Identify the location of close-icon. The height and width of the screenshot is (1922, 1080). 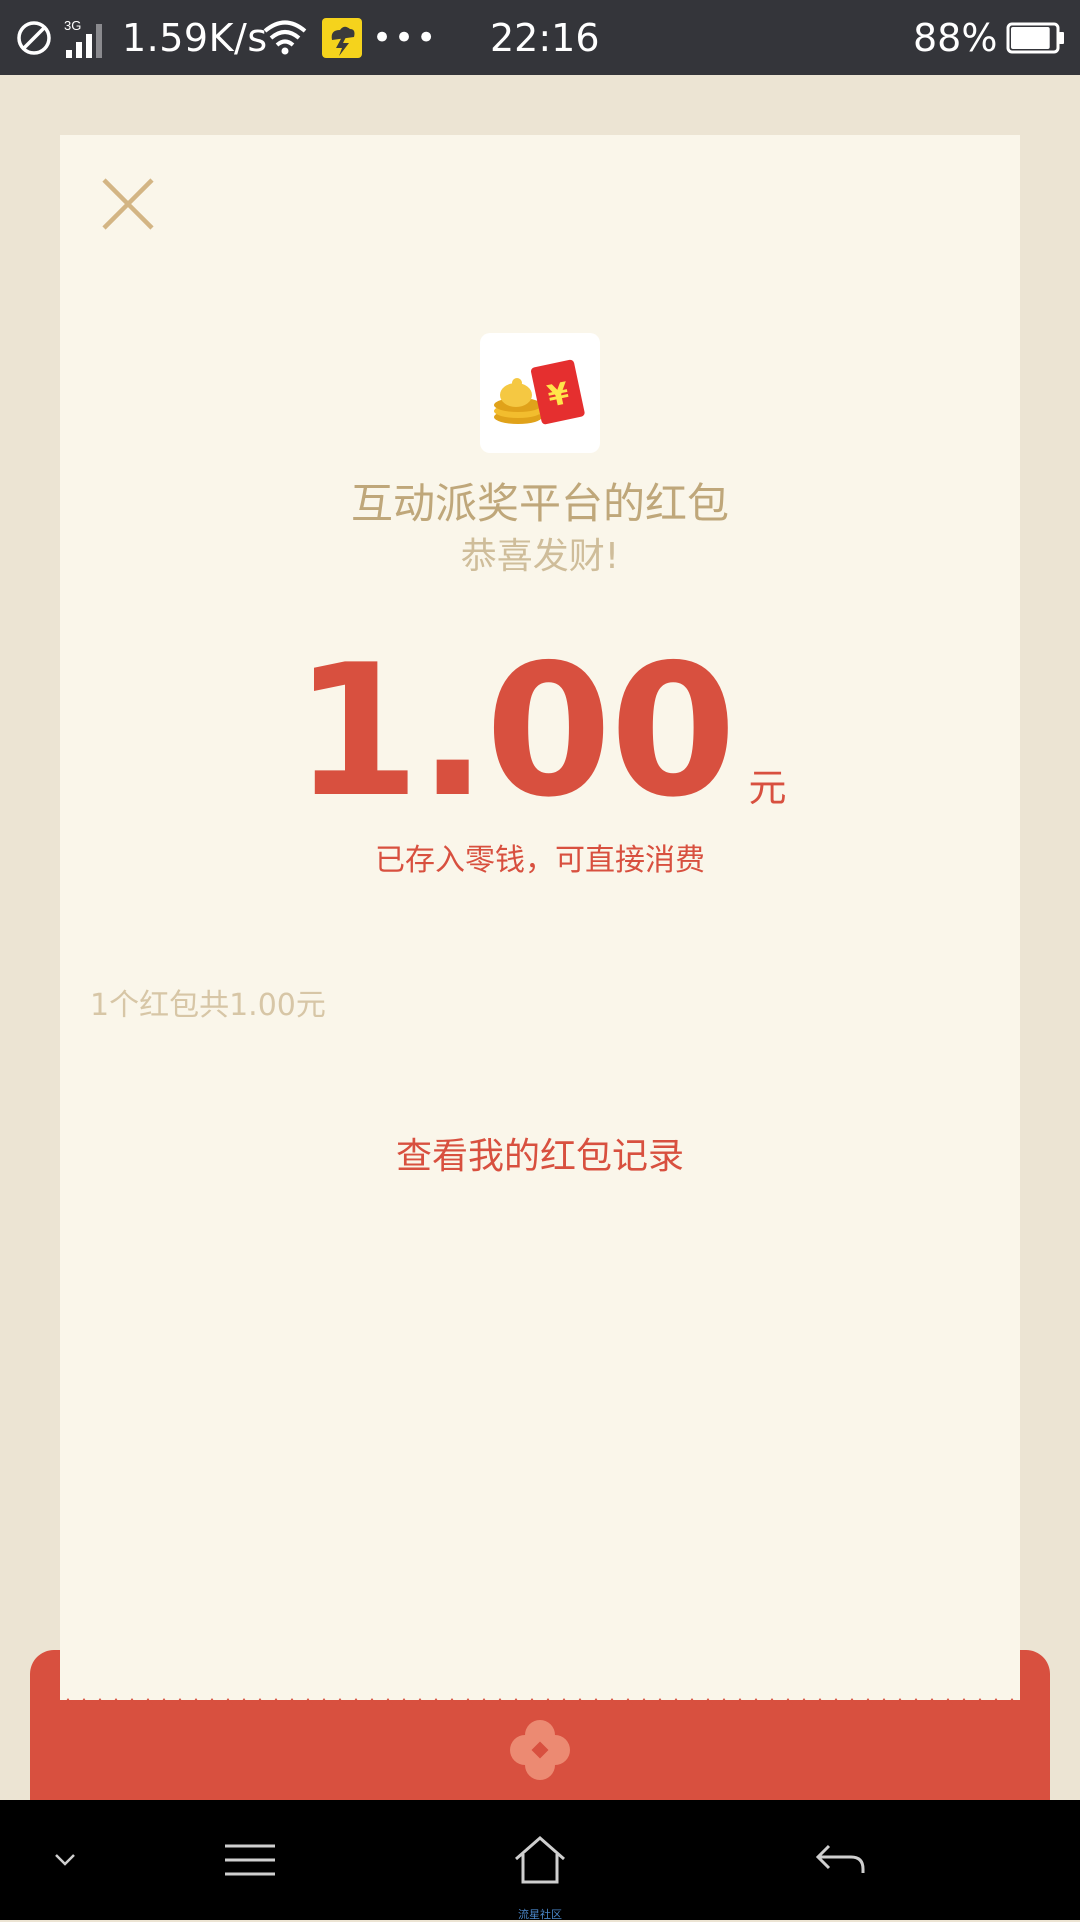
(128, 204).